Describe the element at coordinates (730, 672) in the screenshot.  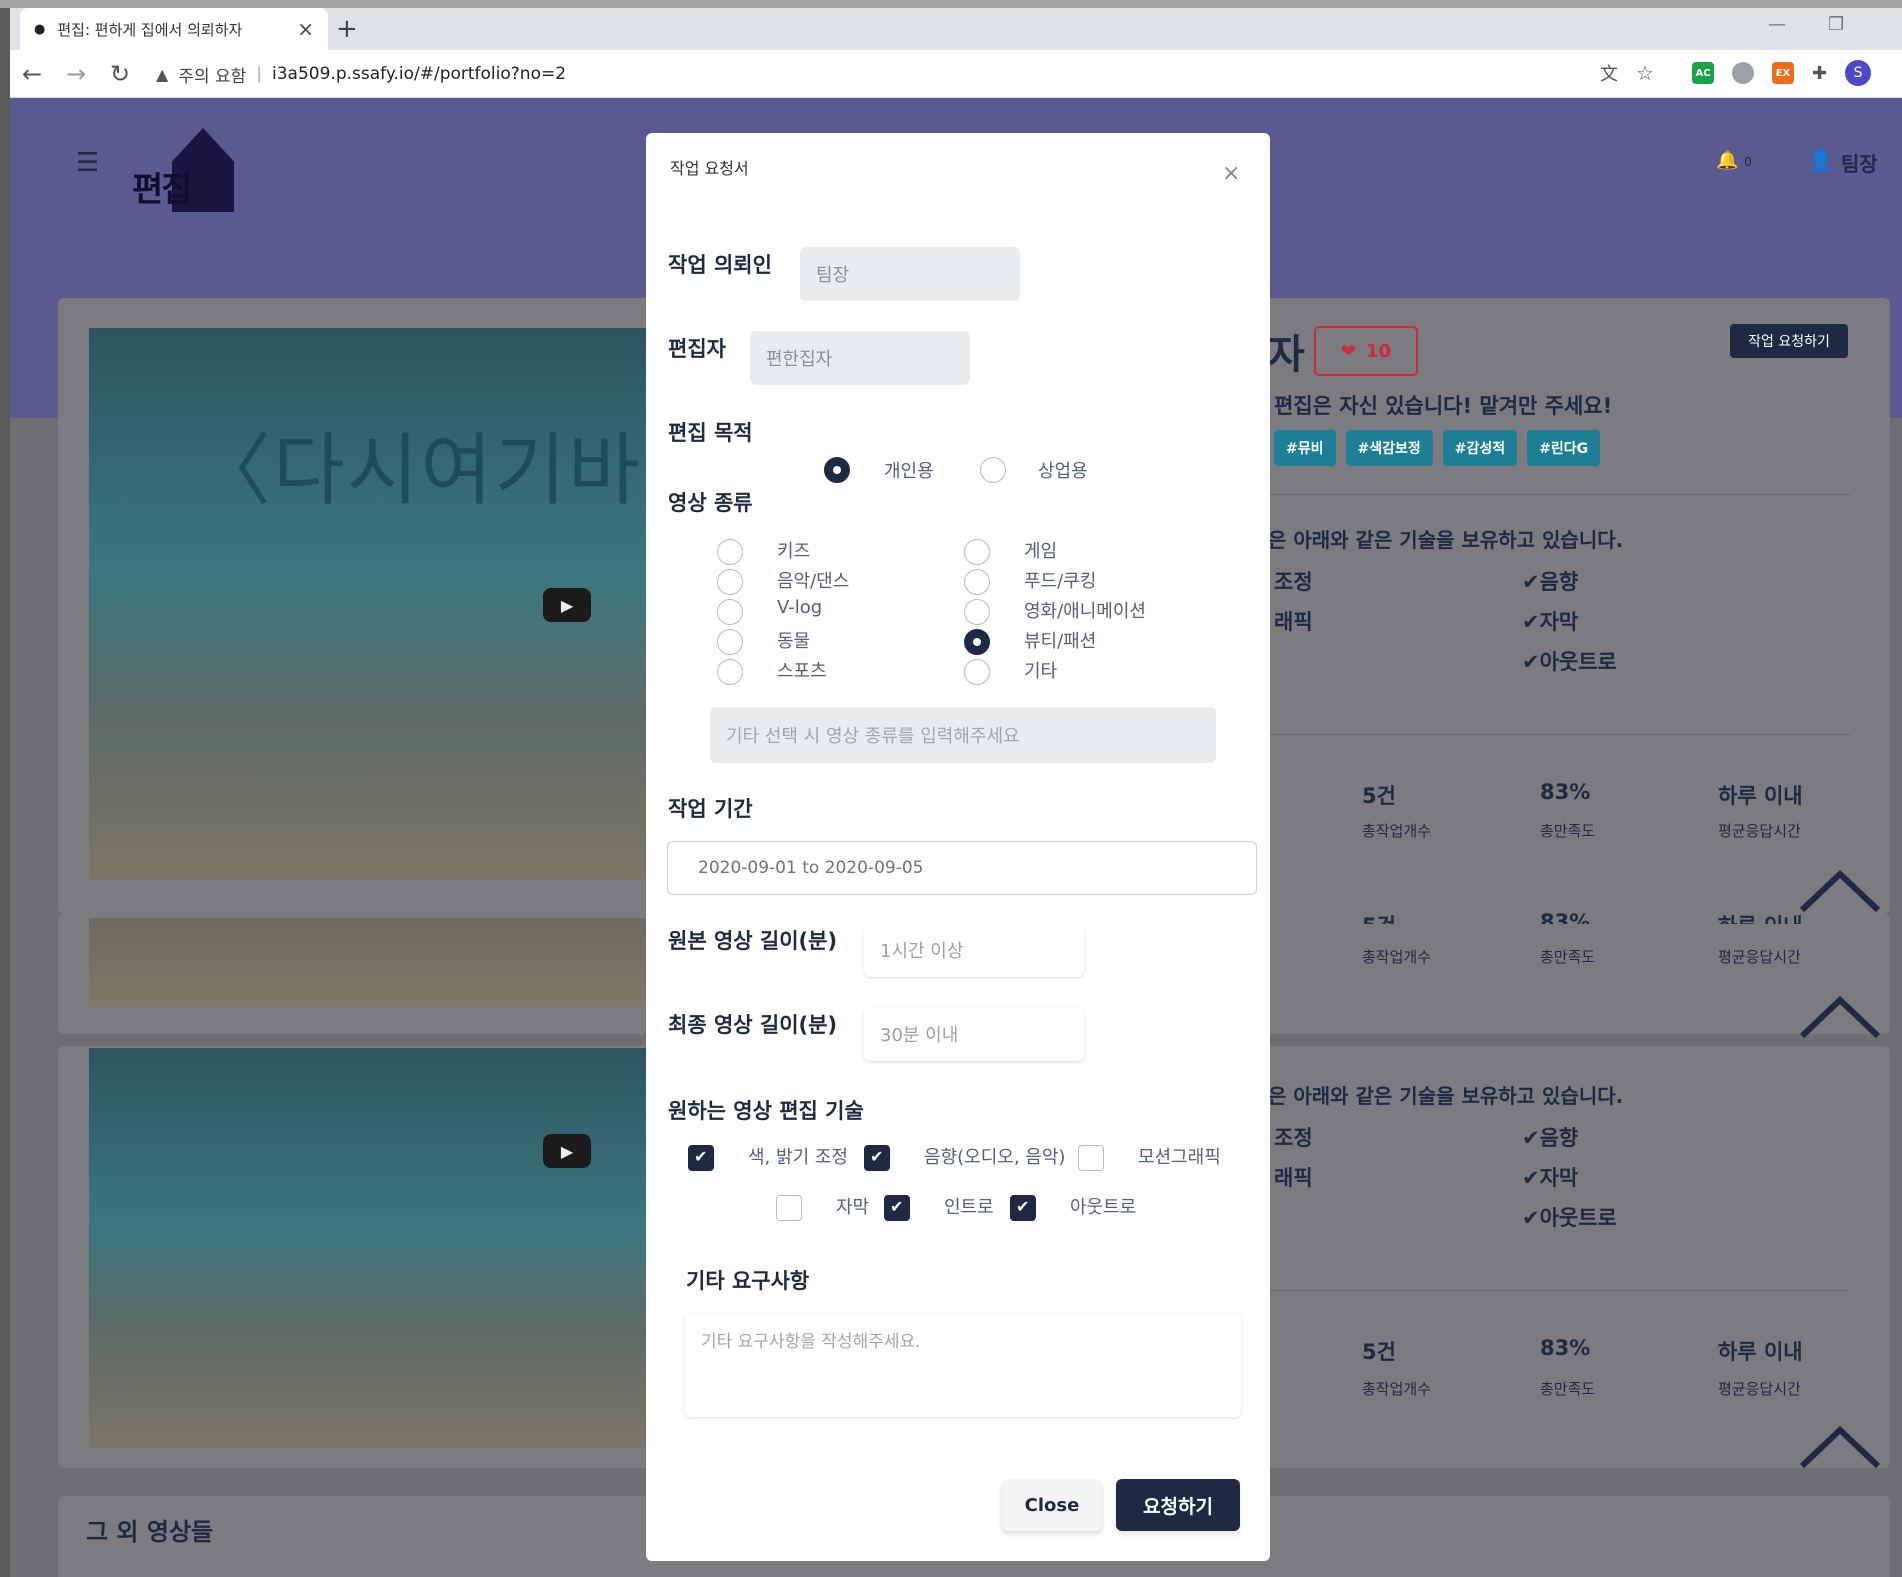
I see `radio-sports` at that location.